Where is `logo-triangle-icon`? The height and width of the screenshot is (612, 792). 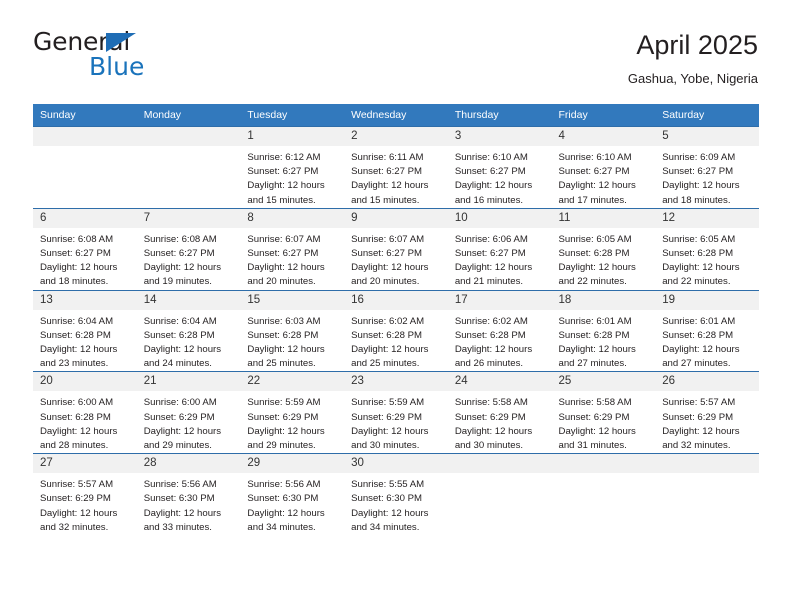 logo-triangle-icon is located at coordinates (121, 42).